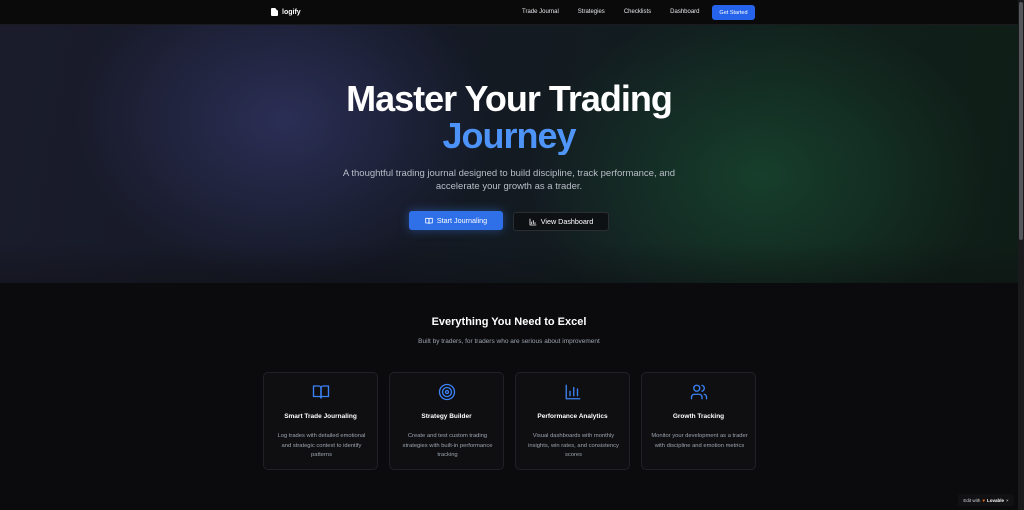 The width and height of the screenshot is (1024, 510). What do you see at coordinates (698, 416) in the screenshot?
I see `feature-card-title: Growth Tracking` at bounding box center [698, 416].